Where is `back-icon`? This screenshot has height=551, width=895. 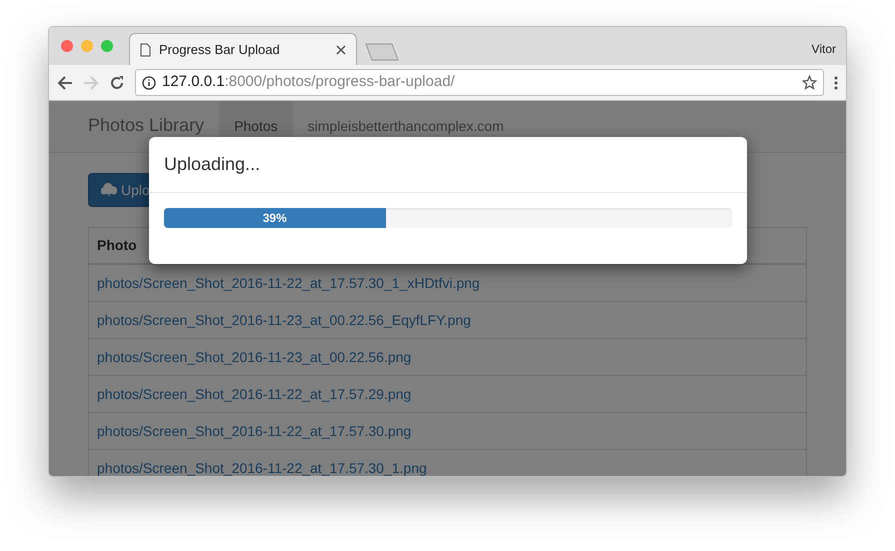
back-icon is located at coordinates (65, 82).